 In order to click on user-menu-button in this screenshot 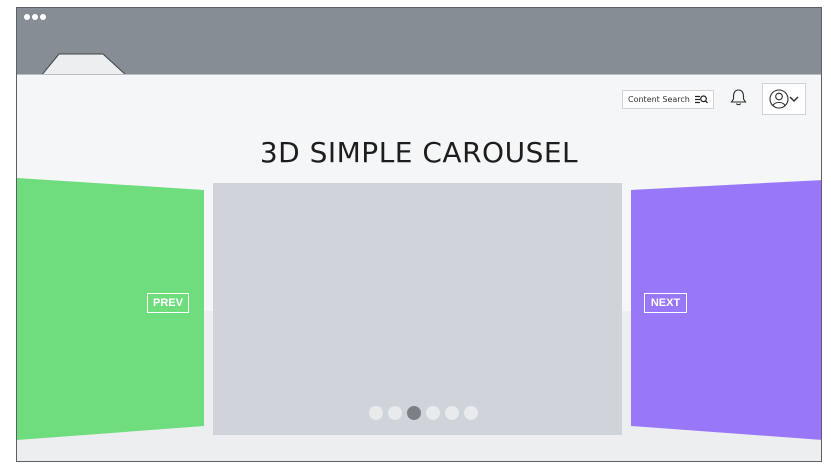, I will do `click(784, 99)`.